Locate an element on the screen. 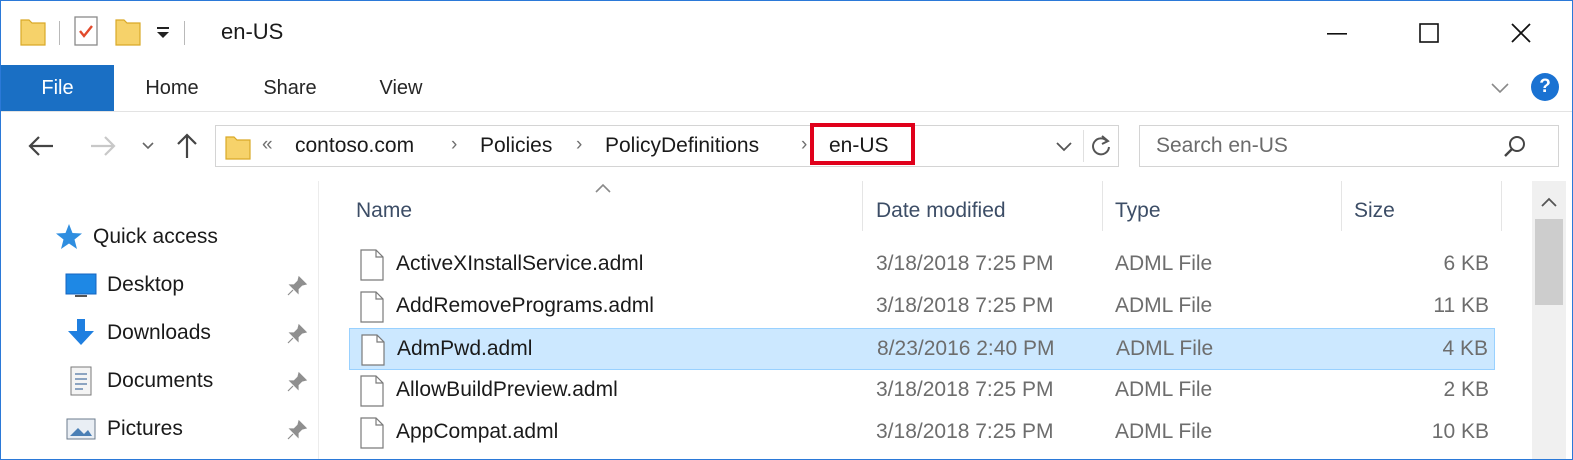 This screenshot has height=460, width=1573. breadcrumb-policies: Policies is located at coordinates (516, 146).